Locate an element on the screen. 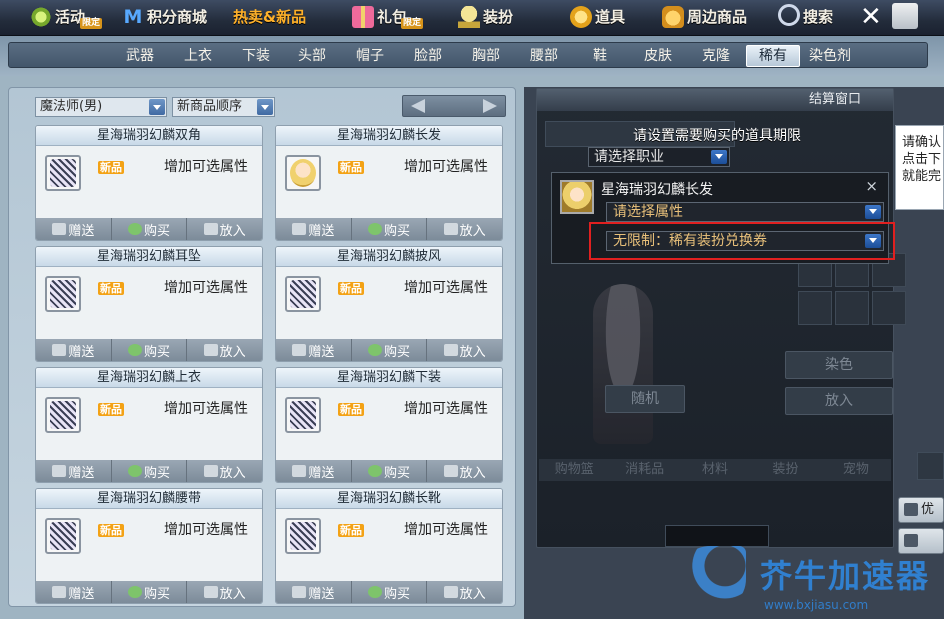  tab-skin: 皮肤 is located at coordinates (658, 57).